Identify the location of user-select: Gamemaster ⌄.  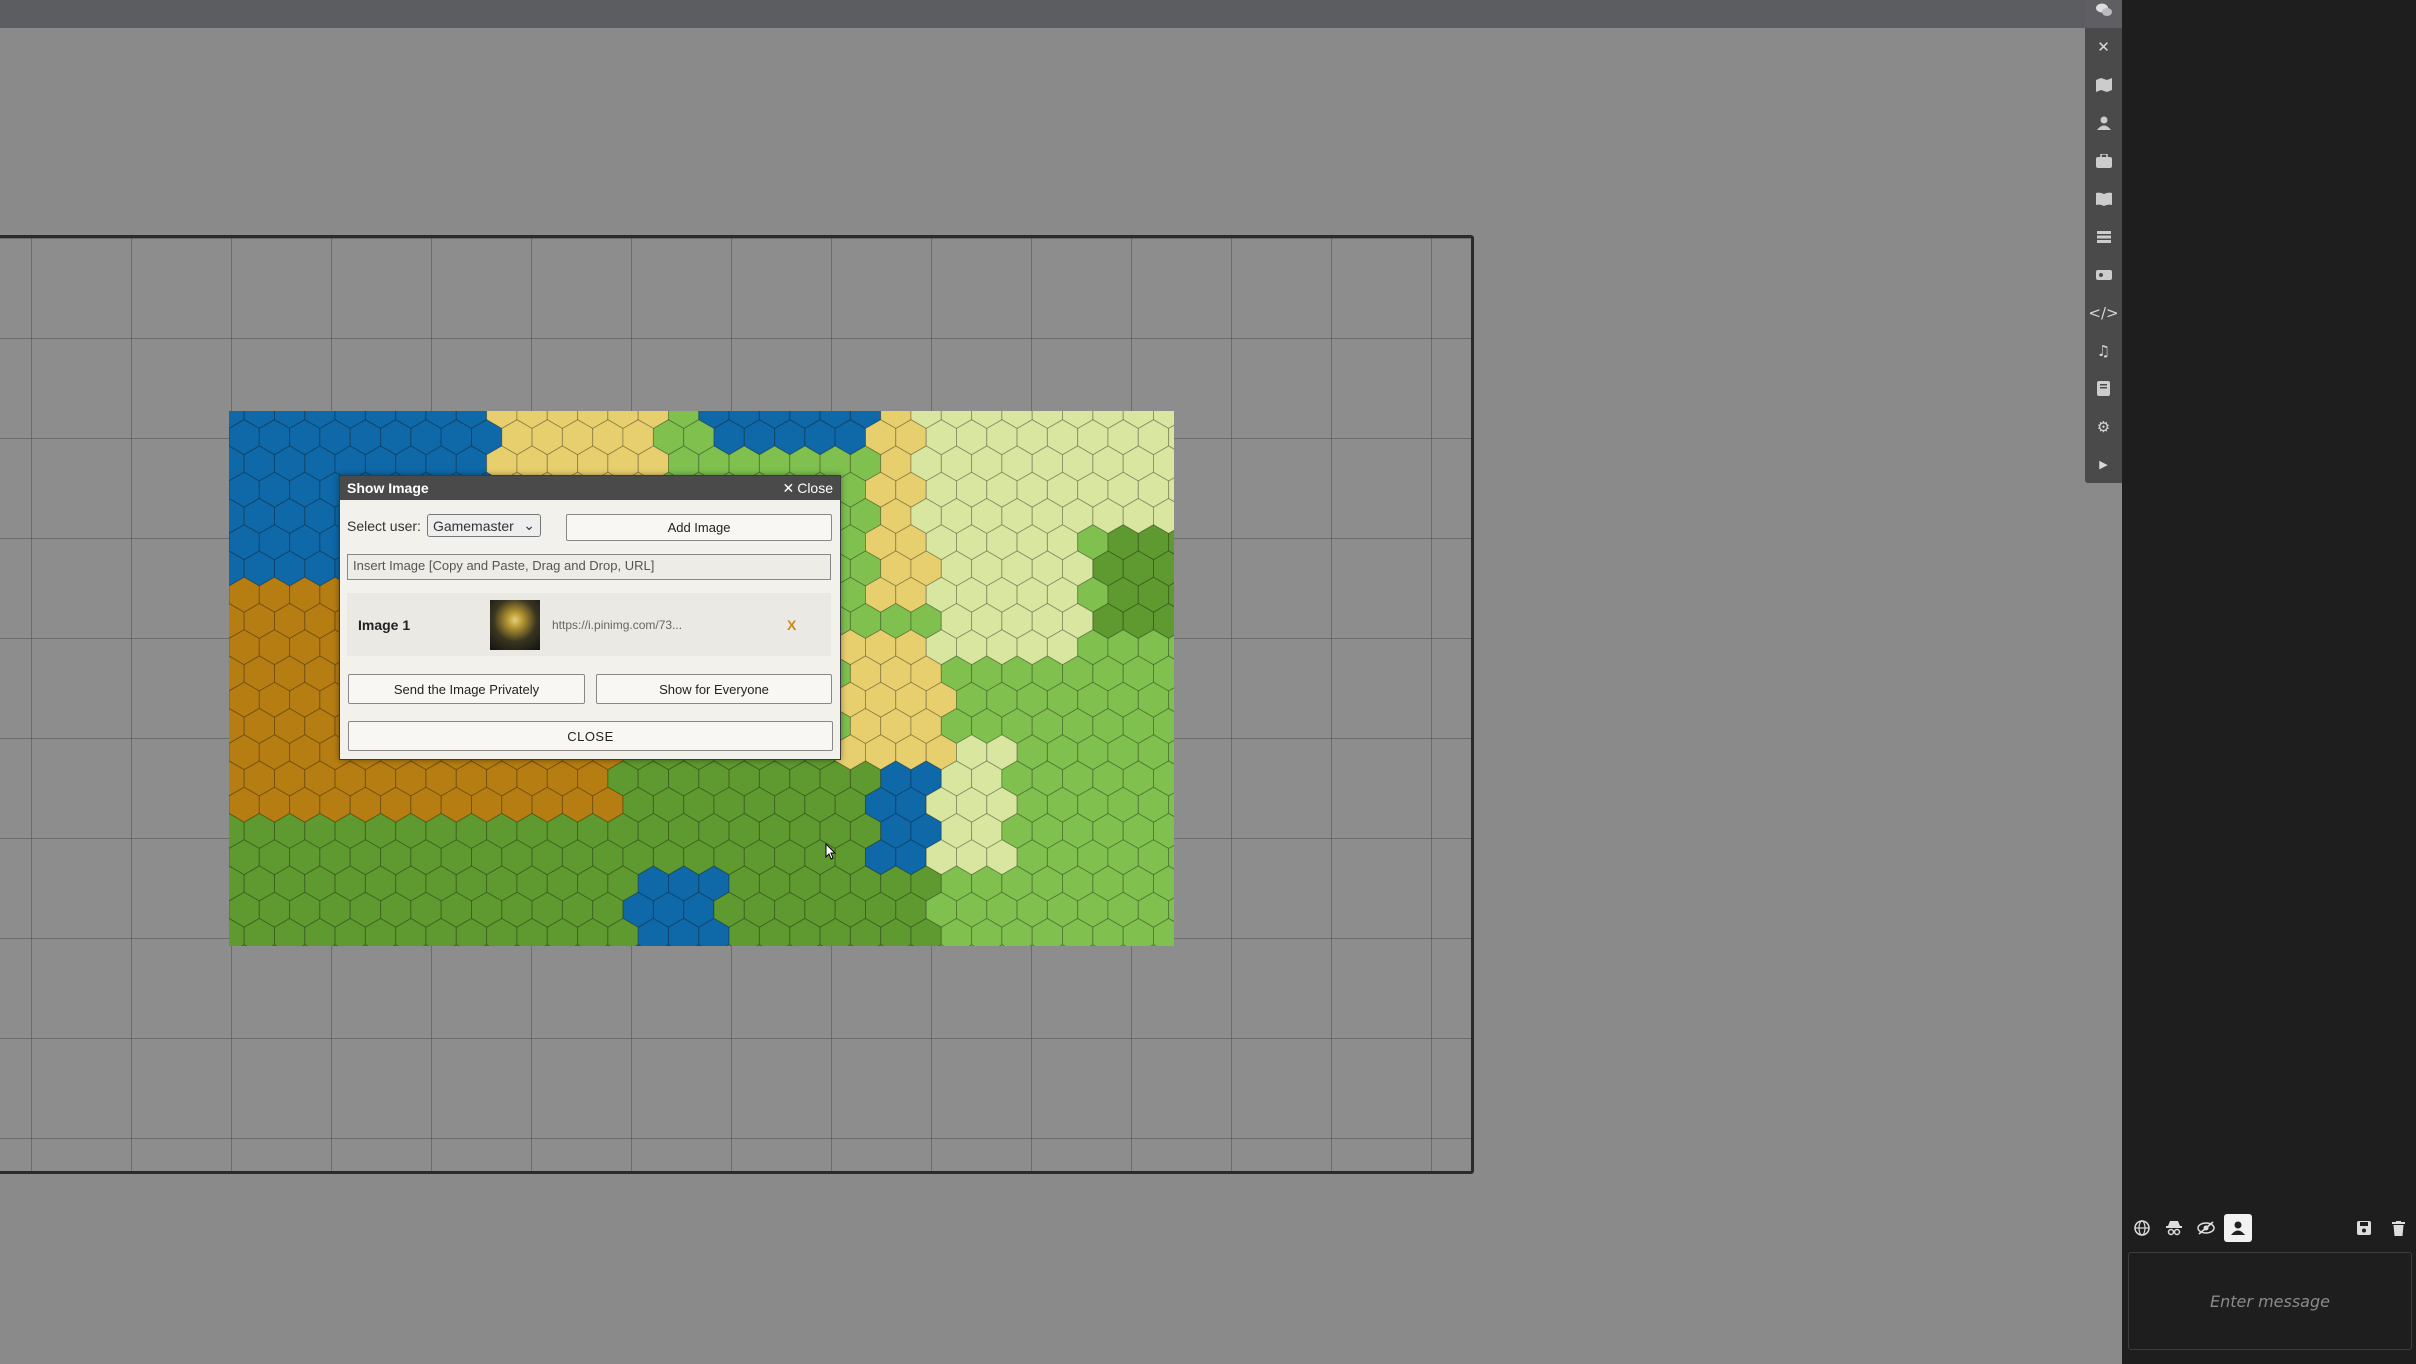
(483, 525).